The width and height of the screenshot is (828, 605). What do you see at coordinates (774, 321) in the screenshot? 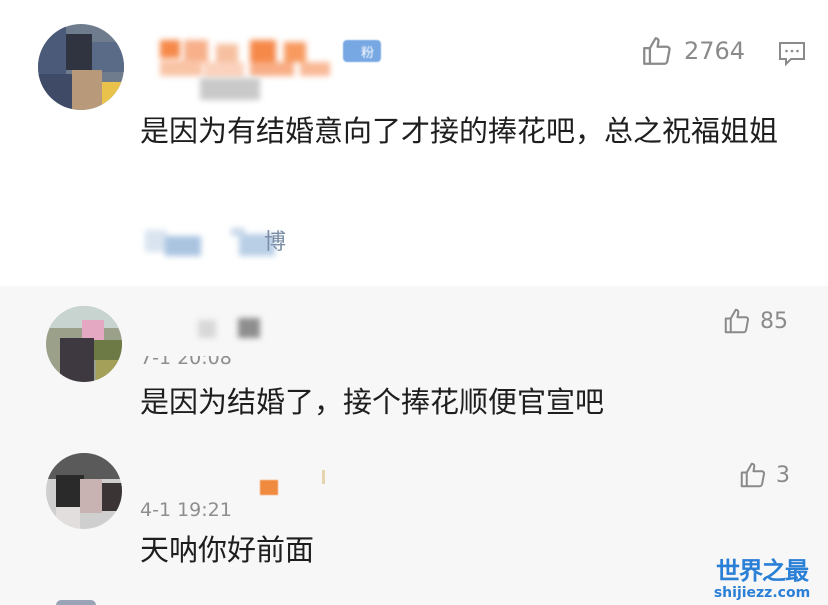
I see `reply-like-count: 85` at bounding box center [774, 321].